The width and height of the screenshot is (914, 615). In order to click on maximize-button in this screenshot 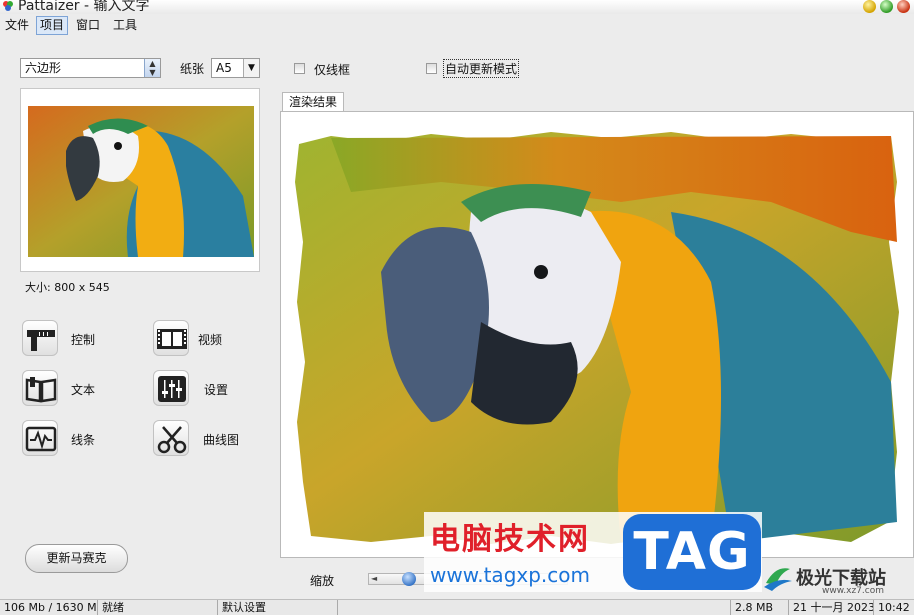, I will do `click(886, 6)`.